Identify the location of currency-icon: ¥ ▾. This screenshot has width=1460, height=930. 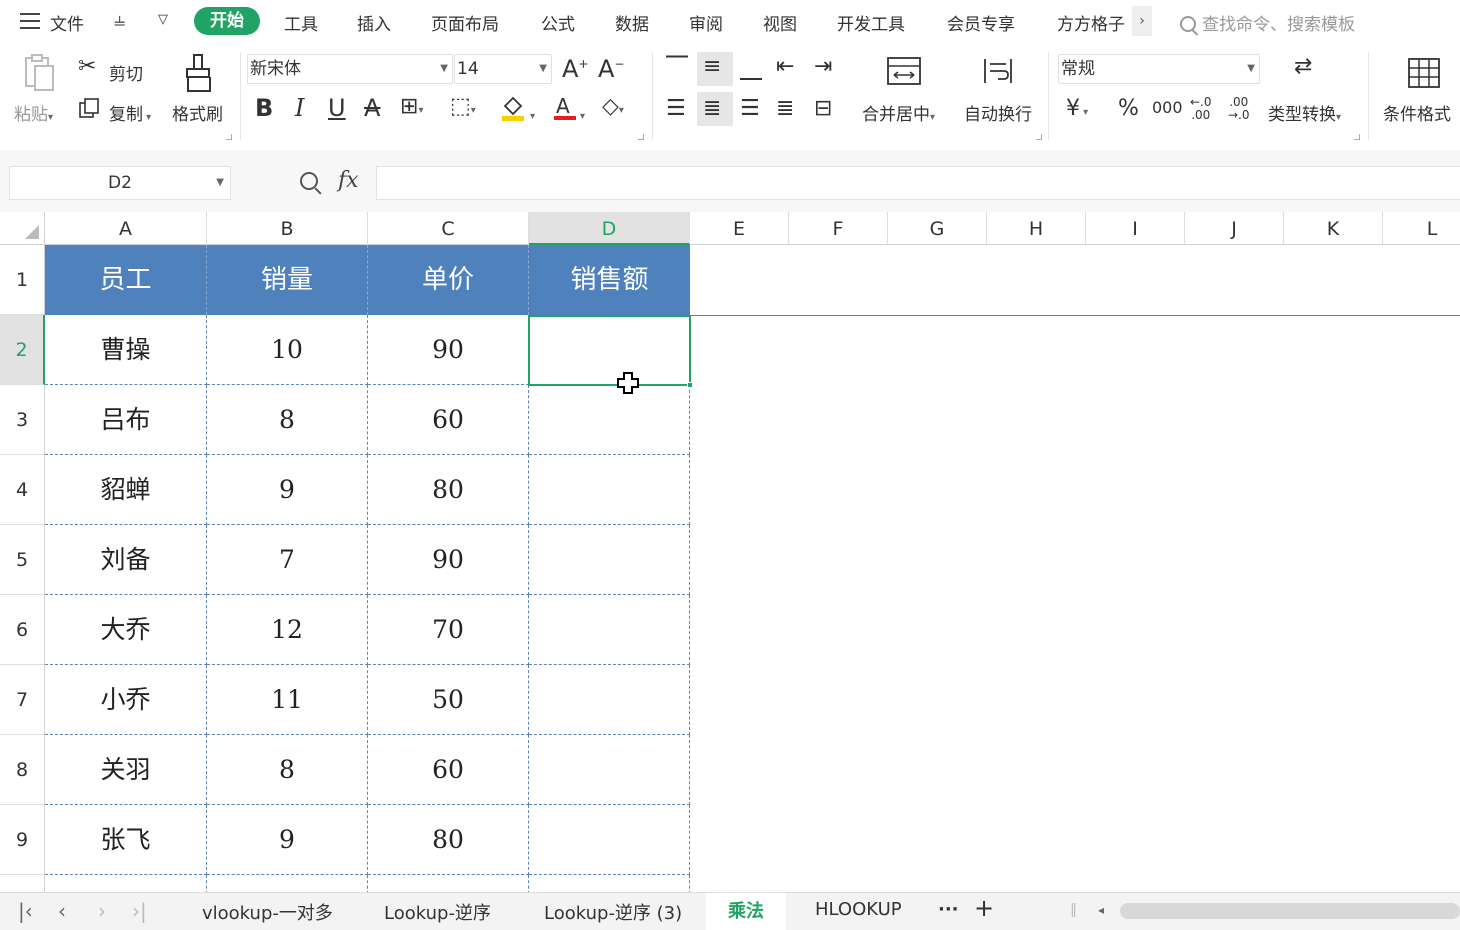
(1077, 109).